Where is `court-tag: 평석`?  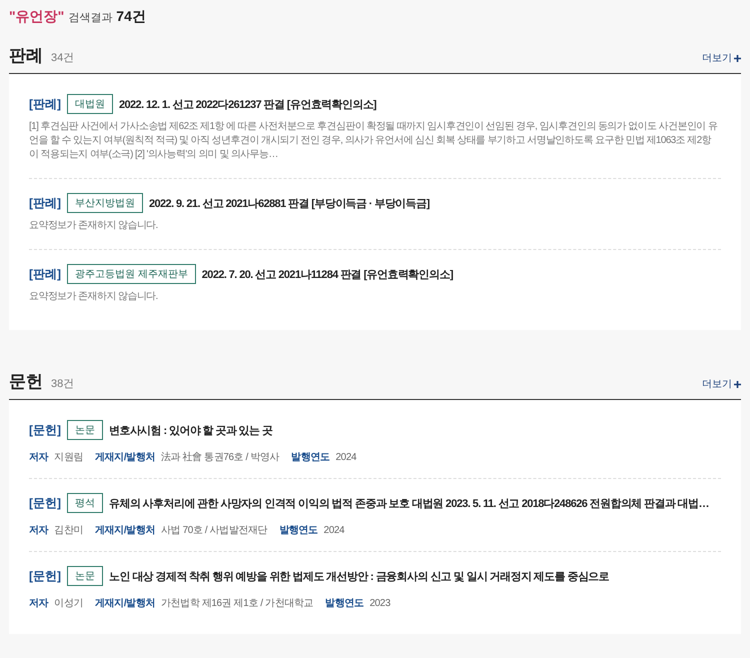 court-tag: 평석 is located at coordinates (85, 503).